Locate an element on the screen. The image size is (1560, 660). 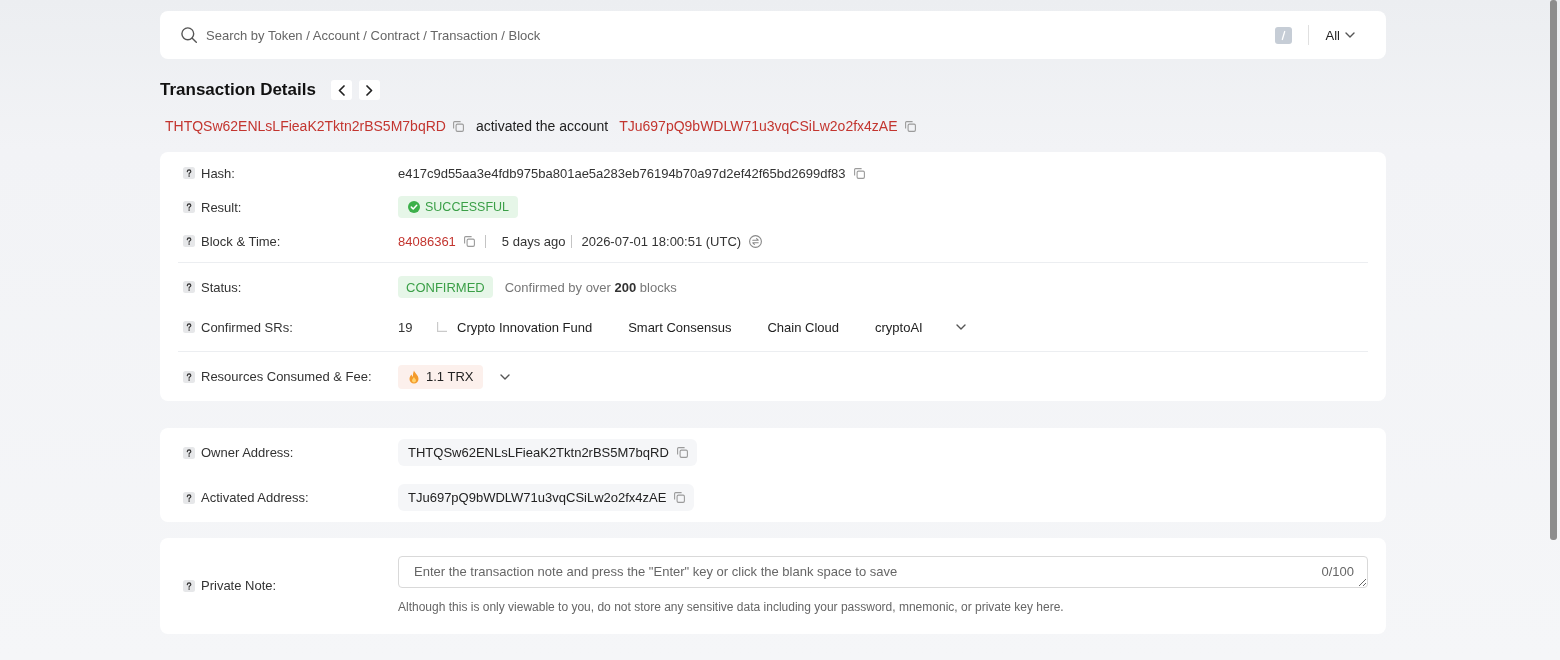
flame-icon is located at coordinates (414, 376).